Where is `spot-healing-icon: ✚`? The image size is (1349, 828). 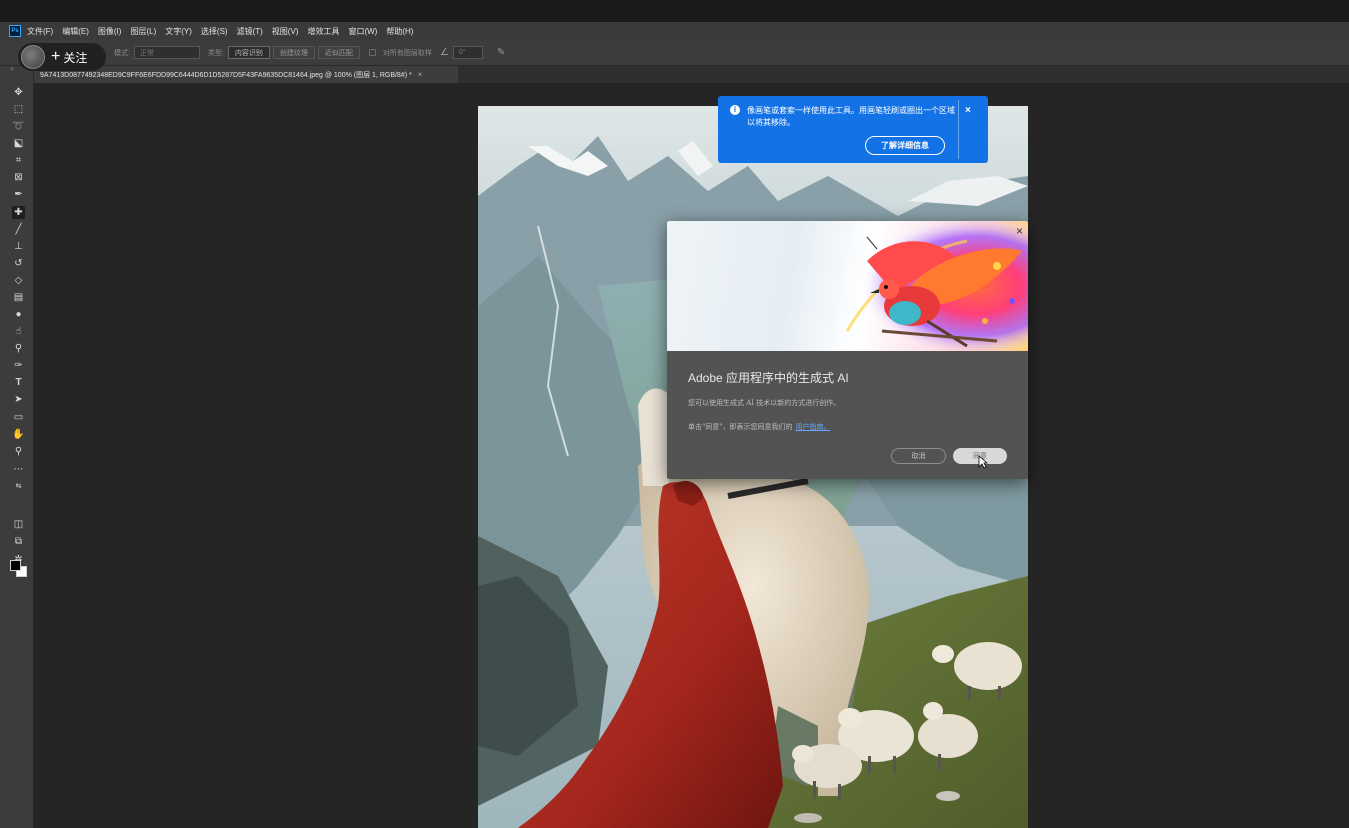
spot-healing-icon: ✚ is located at coordinates (18, 212).